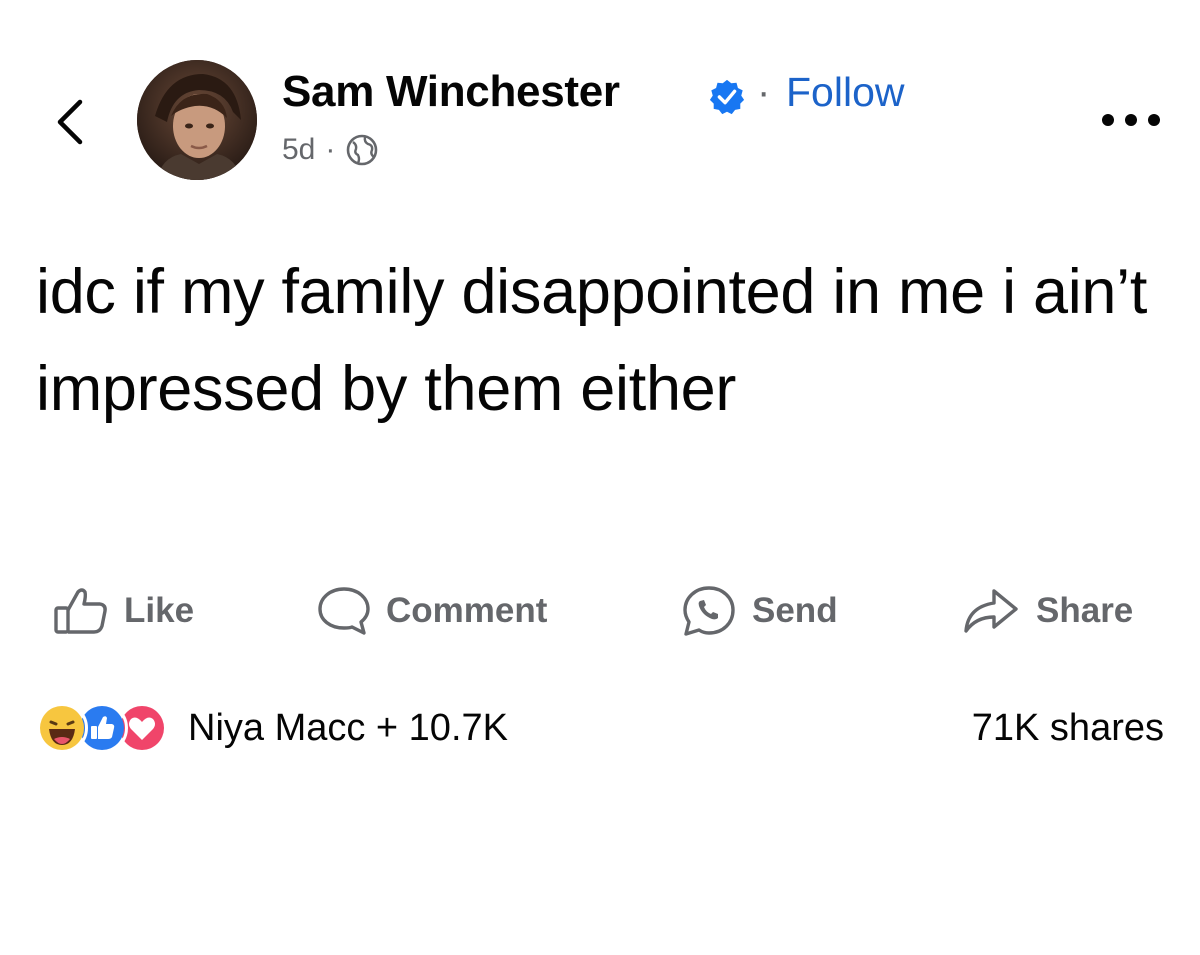 This screenshot has width=1200, height=955. What do you see at coordinates (727, 97) in the screenshot?
I see `verified-badge-icon` at bounding box center [727, 97].